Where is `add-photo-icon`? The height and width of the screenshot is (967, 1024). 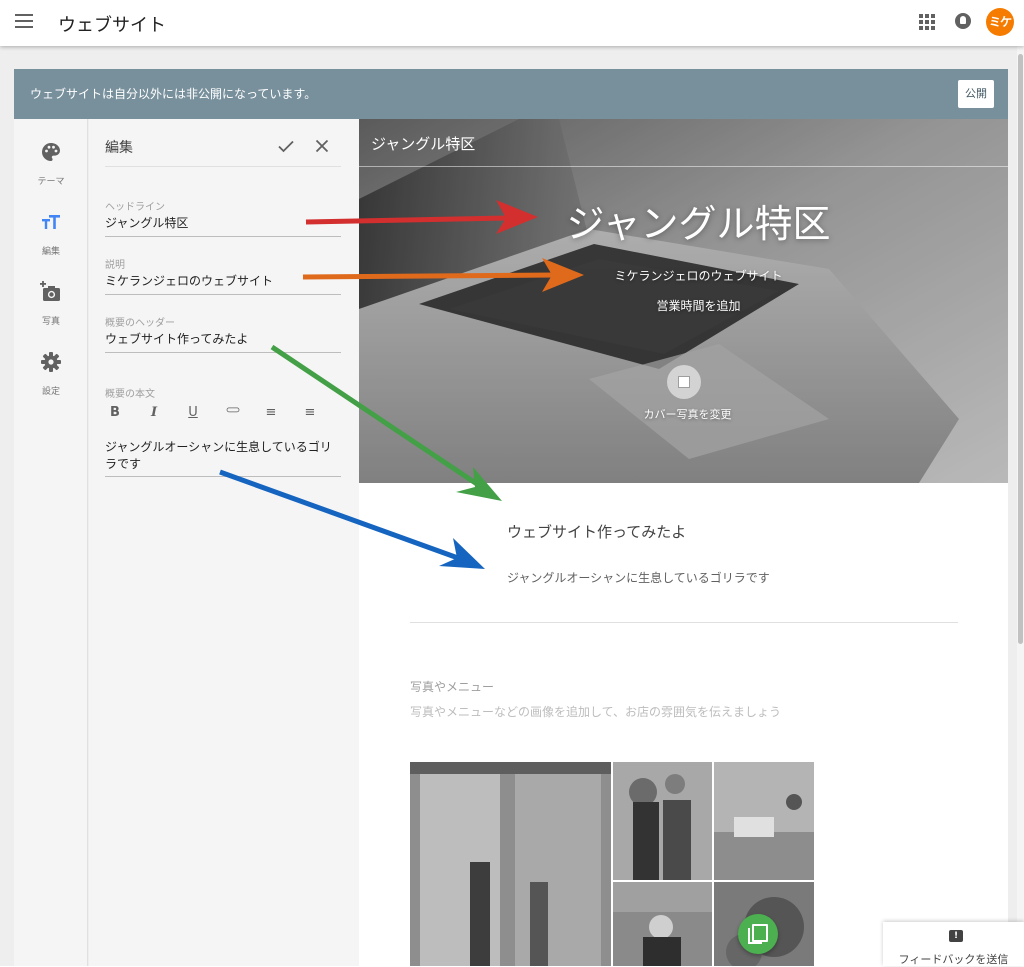
add-photo-icon is located at coordinates (50, 291).